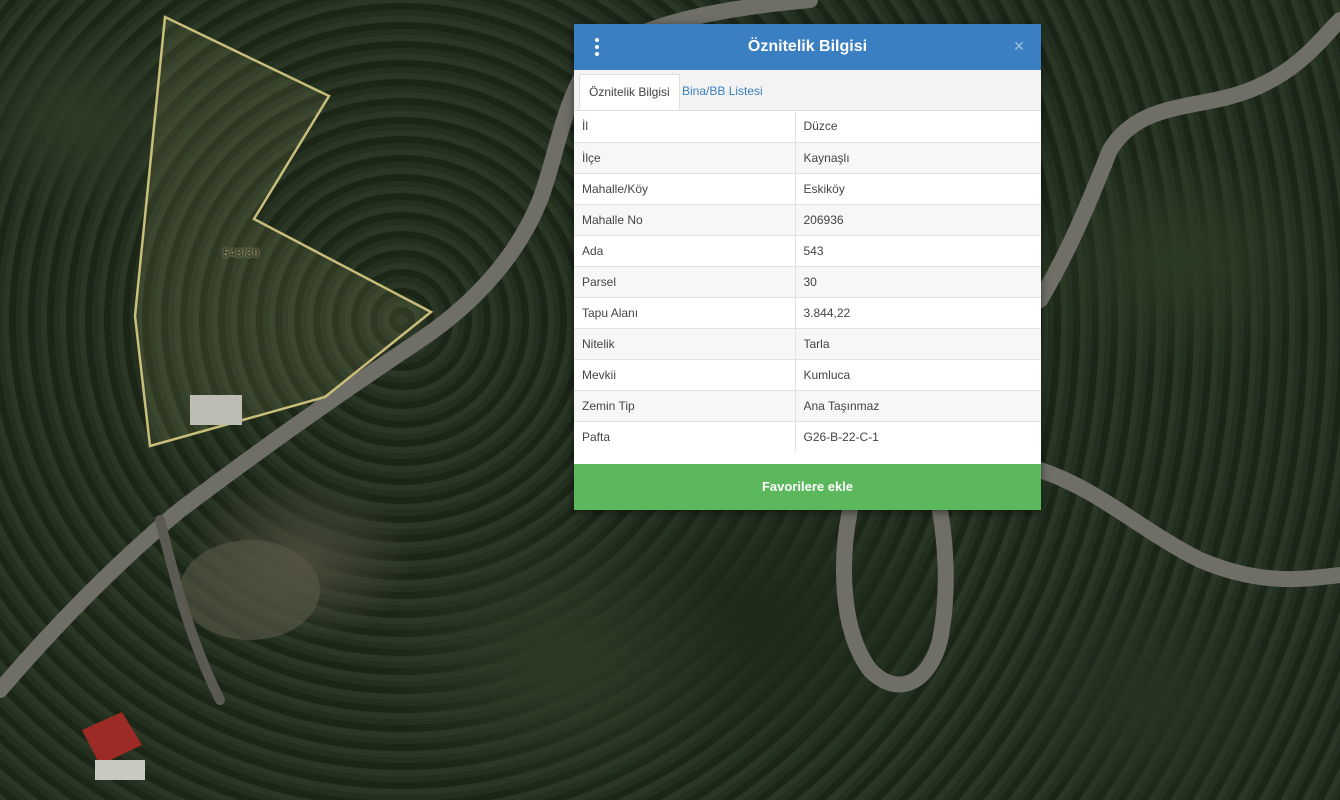  I want to click on table-row: Nitelik Tarla, so click(807, 343).